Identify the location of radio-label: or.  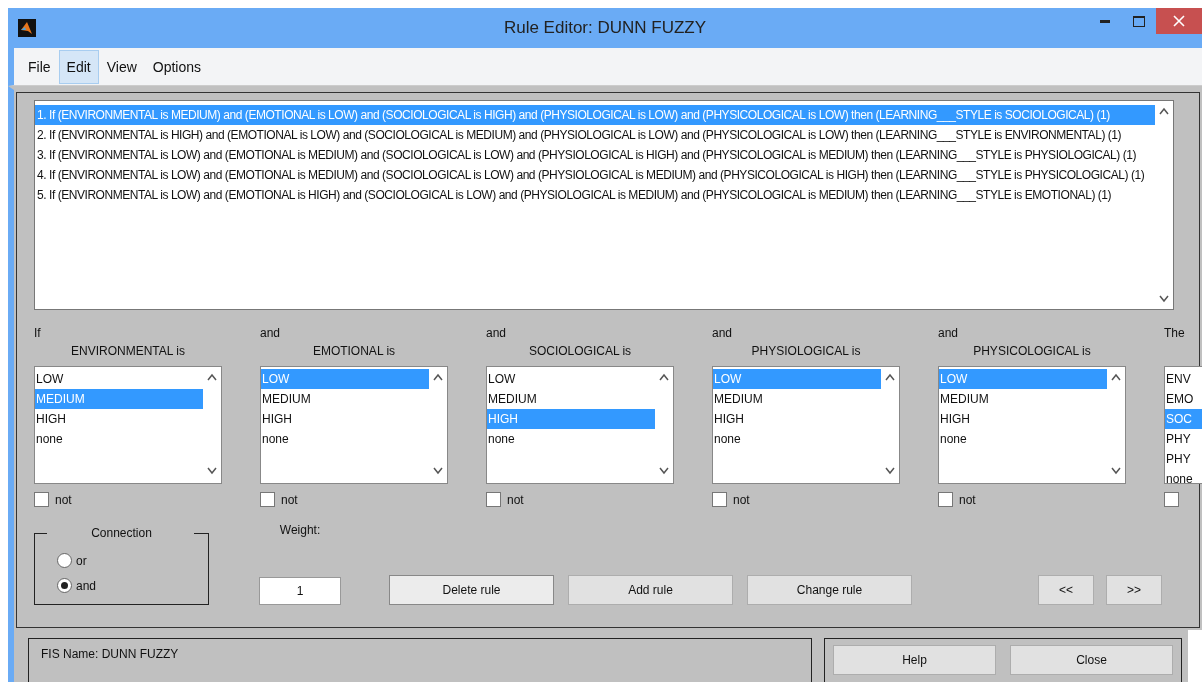
(81, 560).